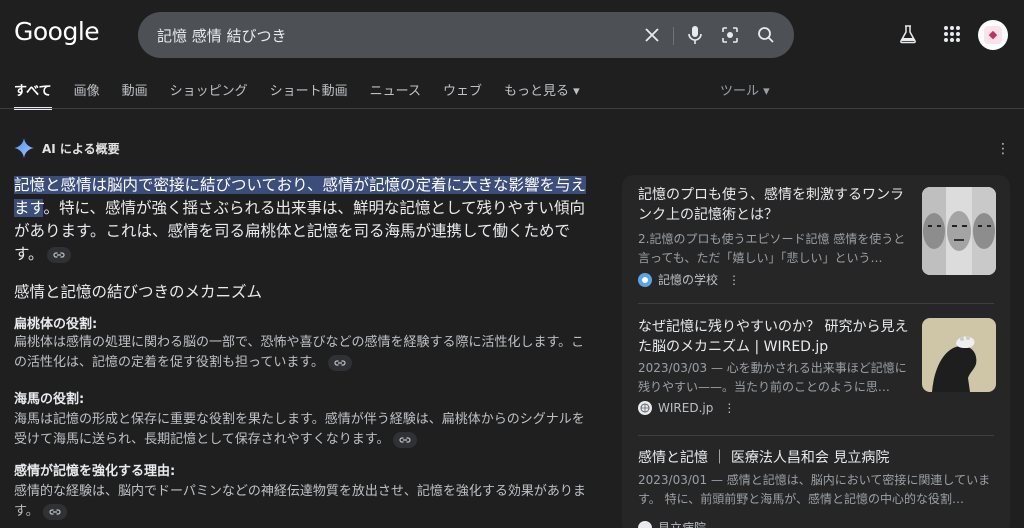 The image size is (1024, 528). What do you see at coordinates (774, 337) in the screenshot?
I see `card-title: なぜ記憶に残りやすいのか？ 研究から見えた脳のメカニズム | WIRED.jp` at bounding box center [774, 337].